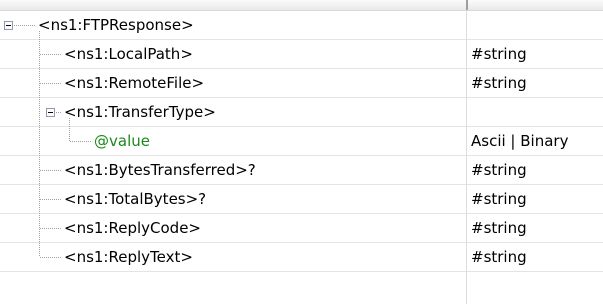  I want to click on tree-row-transfertype: <ns1:TransferType>, so click(301, 112).